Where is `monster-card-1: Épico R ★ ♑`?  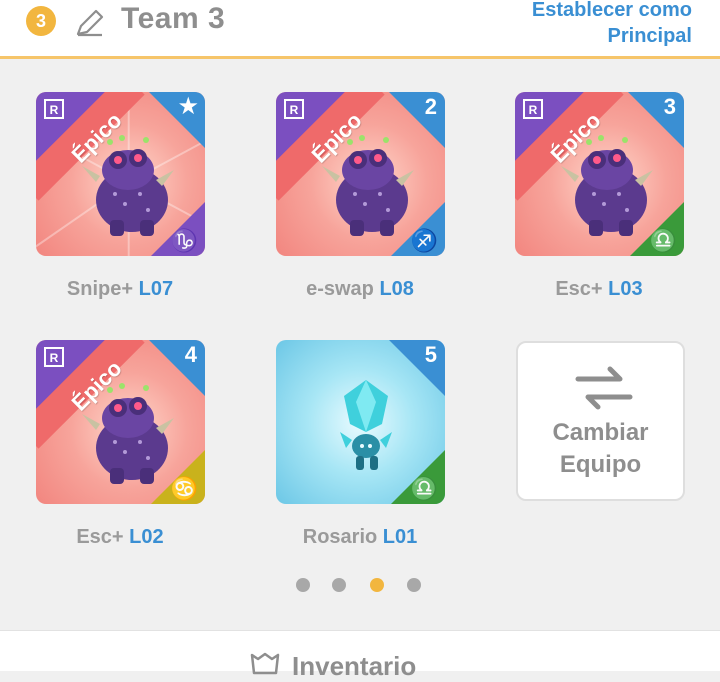
monster-card-1: Épico R ★ ♑ is located at coordinates (120, 174).